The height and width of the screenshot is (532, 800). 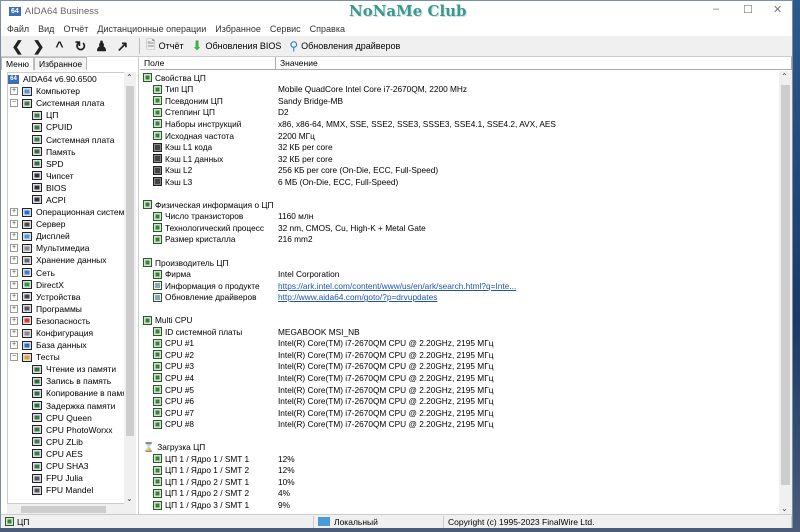 I want to click on table-row: ЦП 1 / Ядро 2 / SMT 2 4%, so click(x=459, y=494).